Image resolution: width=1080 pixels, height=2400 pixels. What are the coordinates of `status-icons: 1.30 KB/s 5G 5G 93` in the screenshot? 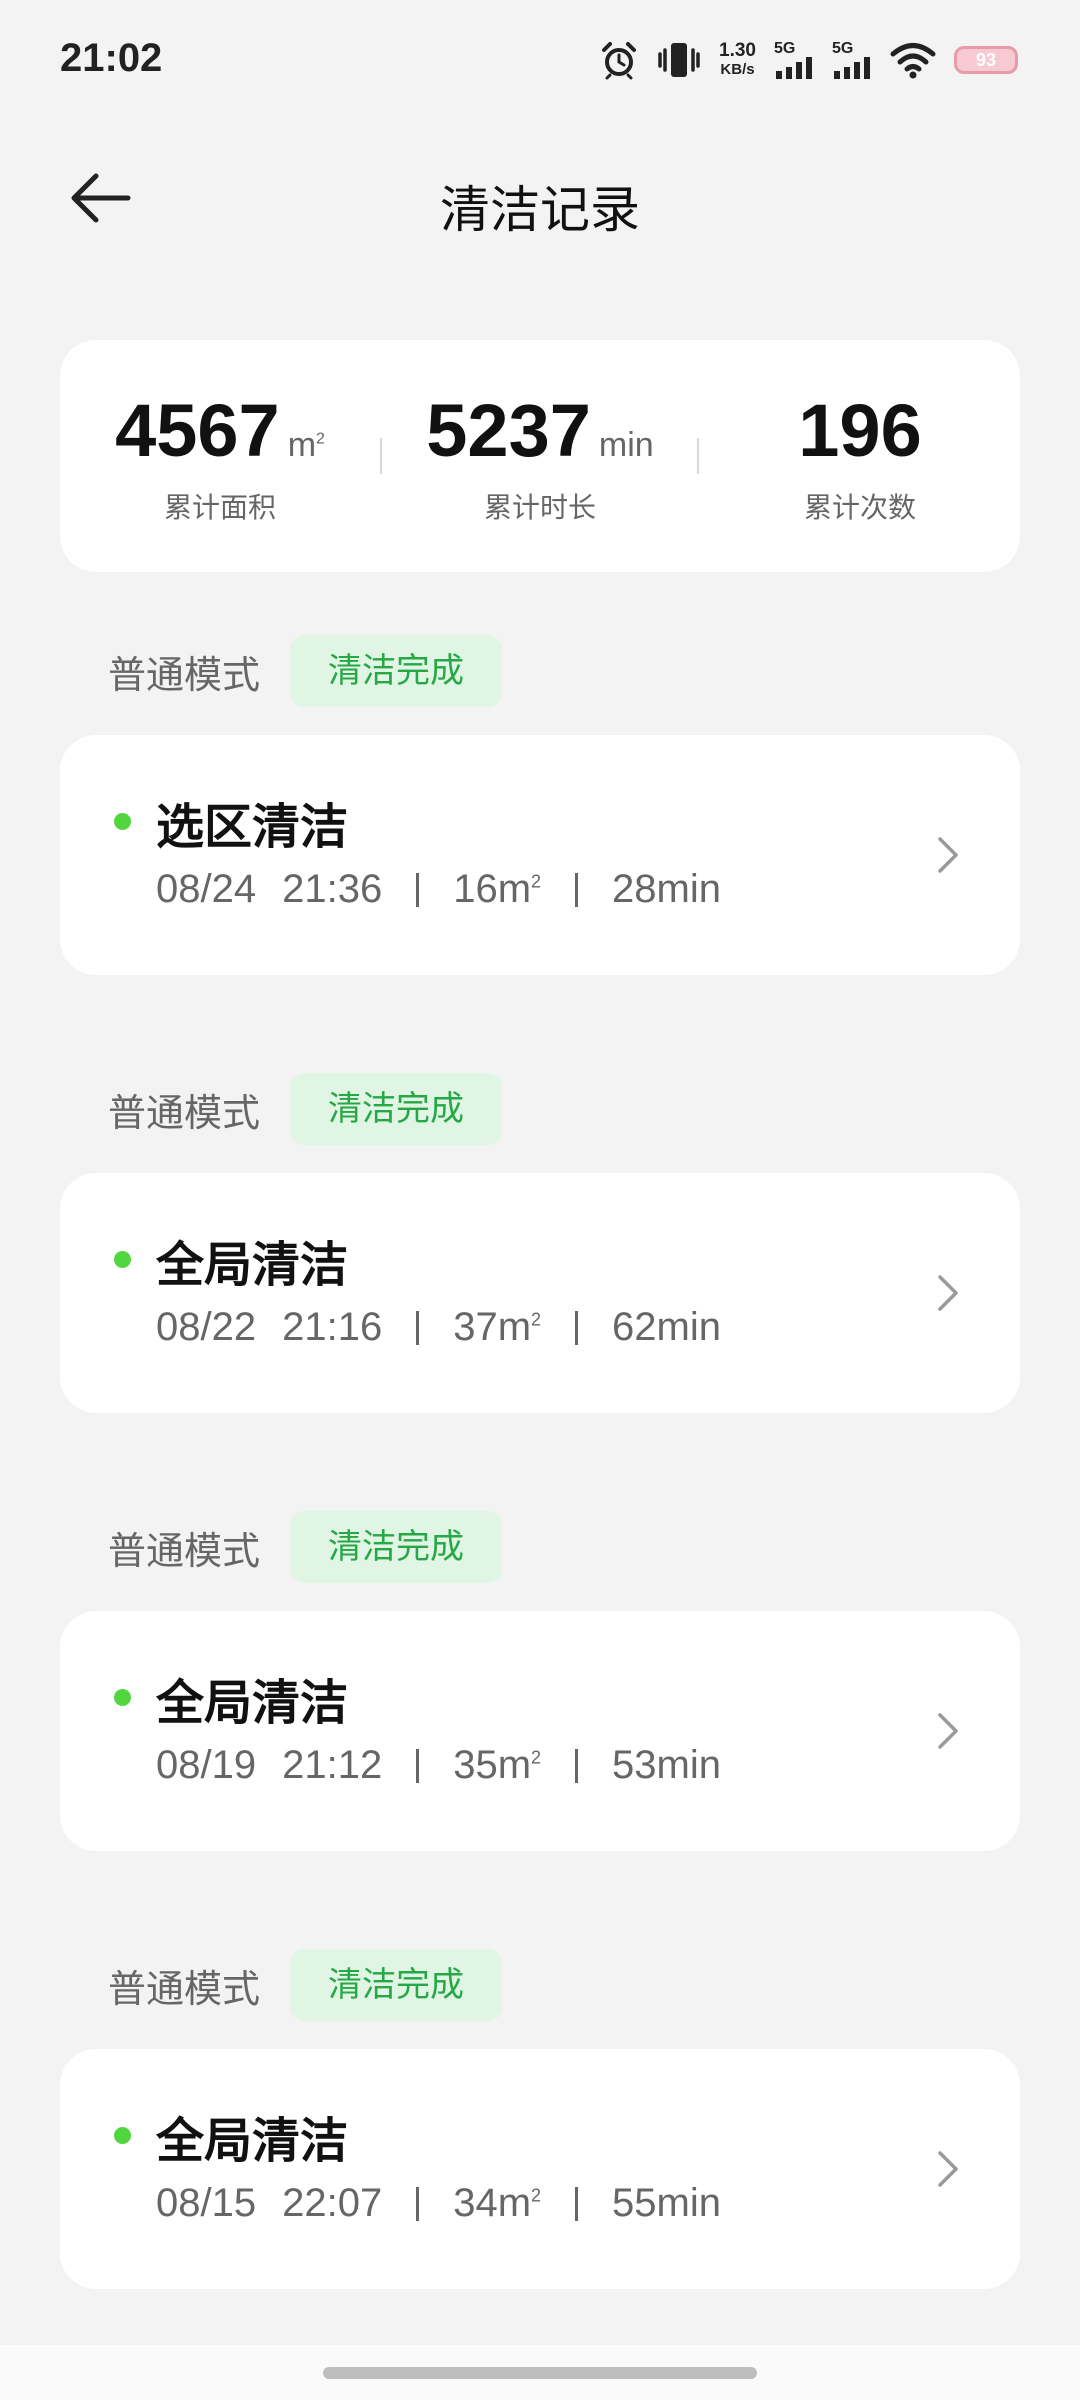 It's located at (808, 60).